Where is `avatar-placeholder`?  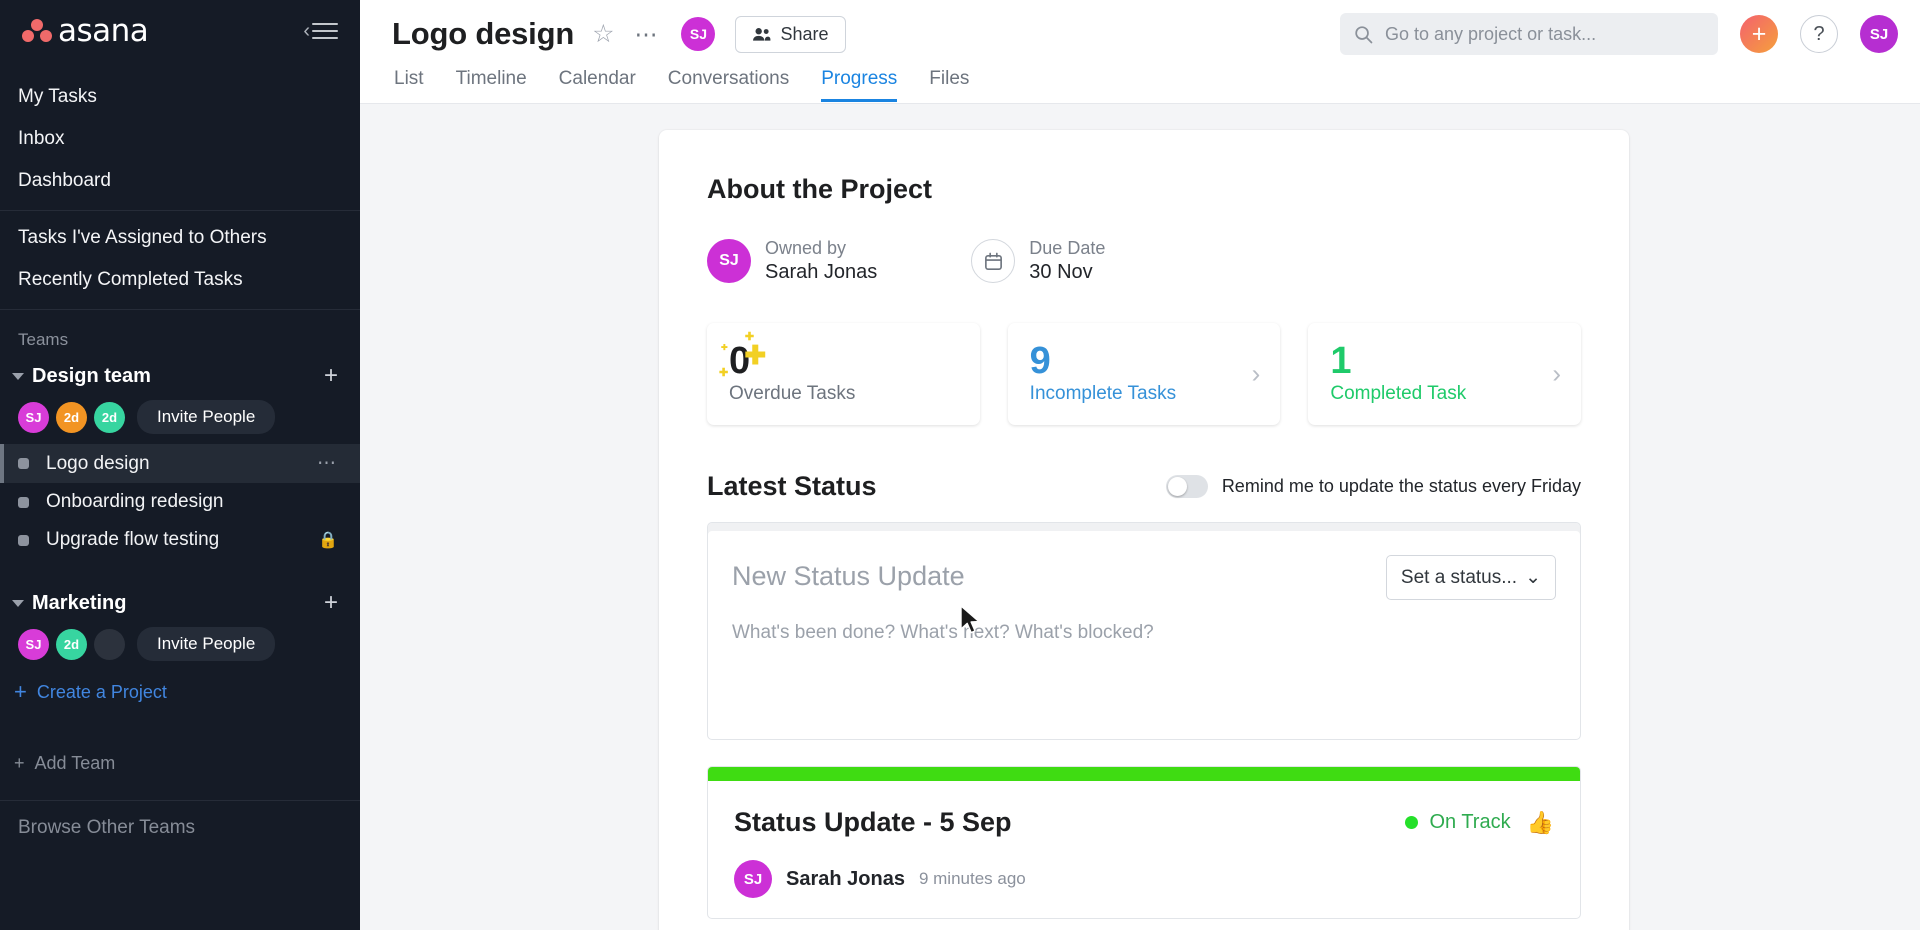 avatar-placeholder is located at coordinates (109, 644).